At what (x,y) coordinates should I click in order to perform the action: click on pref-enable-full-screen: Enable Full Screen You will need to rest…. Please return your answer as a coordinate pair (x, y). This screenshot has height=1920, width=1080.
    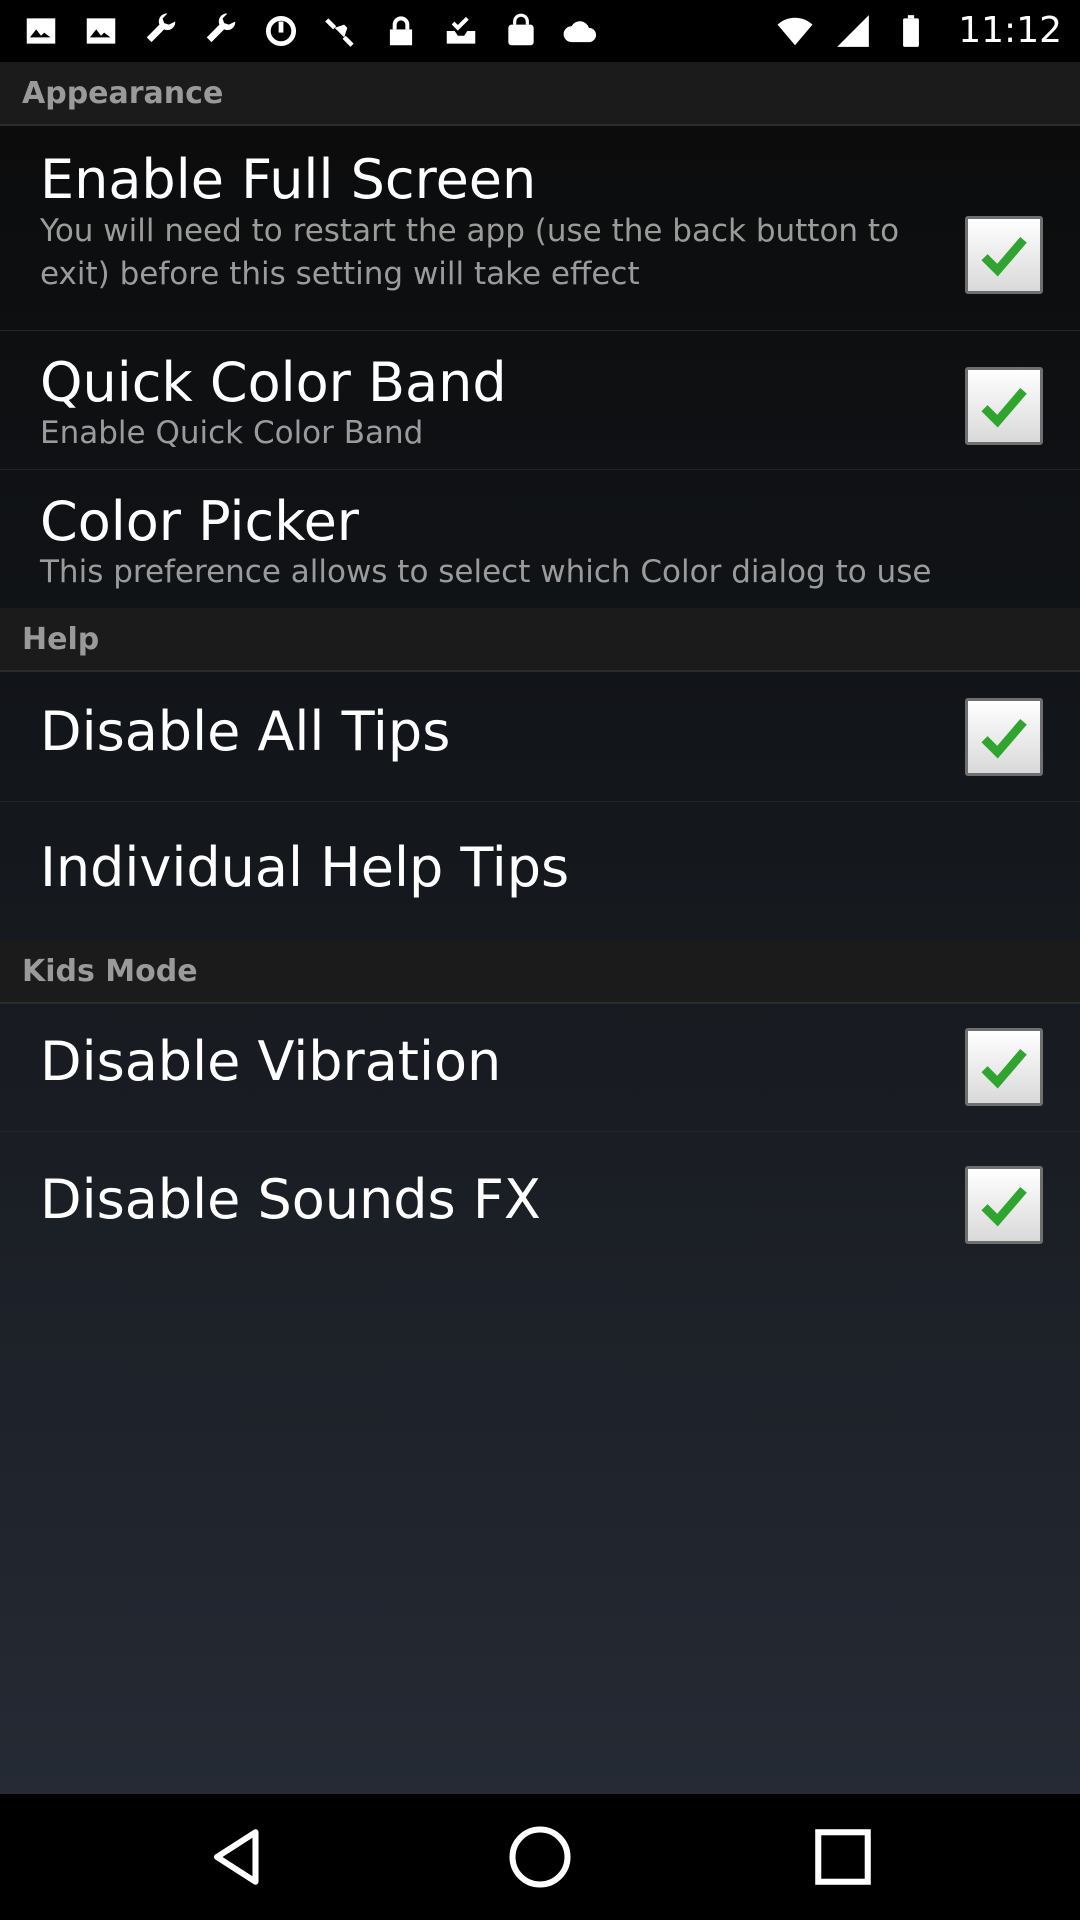
    Looking at the image, I should click on (540, 228).